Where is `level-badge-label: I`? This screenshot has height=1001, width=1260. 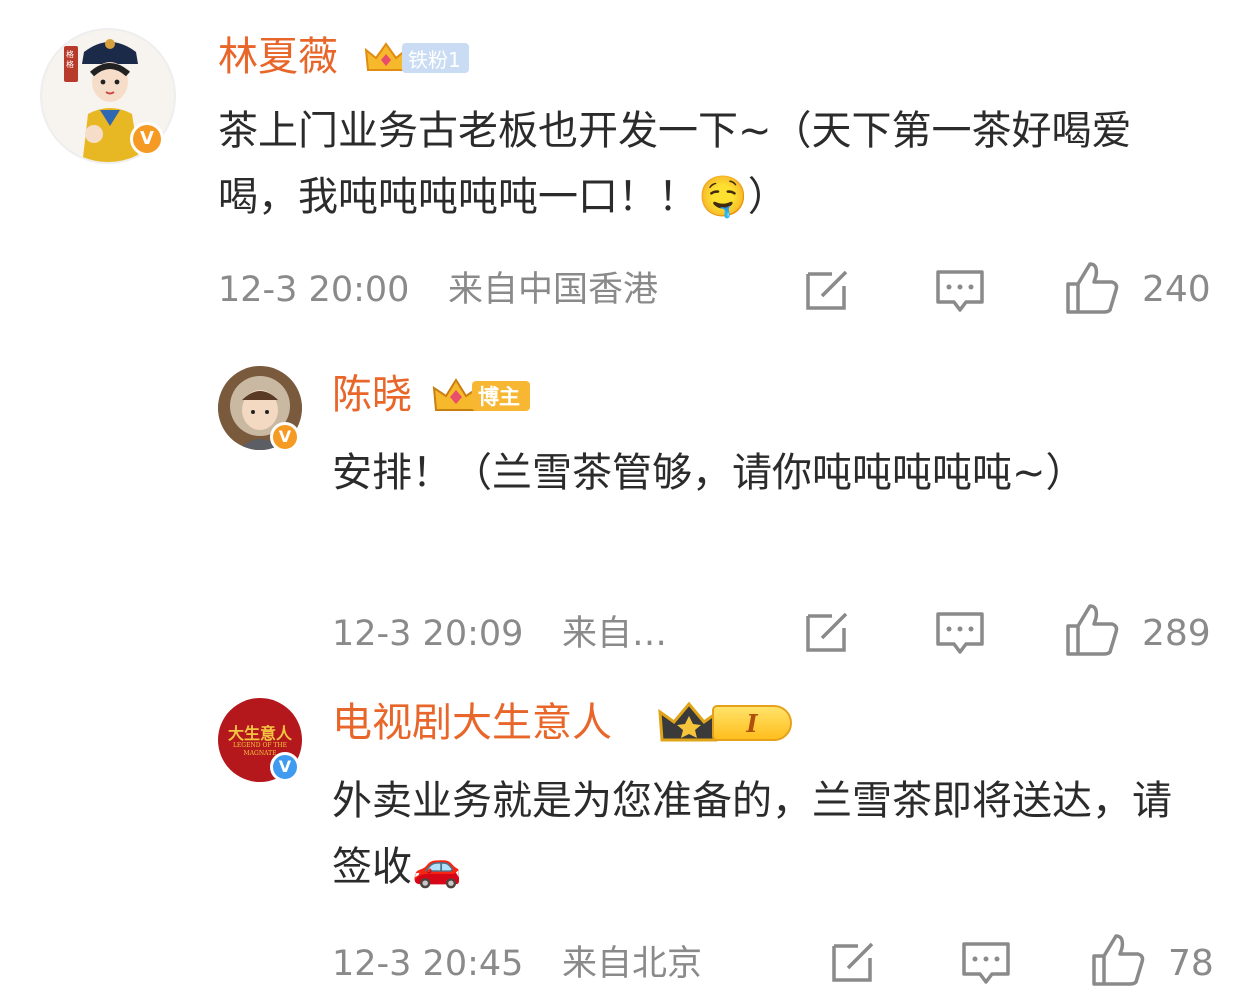
level-badge-label: I is located at coordinates (752, 723).